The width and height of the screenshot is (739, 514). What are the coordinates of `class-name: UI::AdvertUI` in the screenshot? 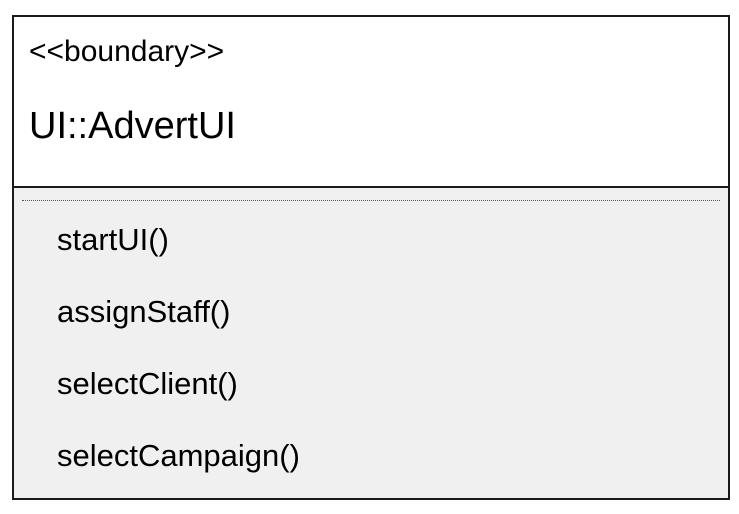 It's located at (132, 126).